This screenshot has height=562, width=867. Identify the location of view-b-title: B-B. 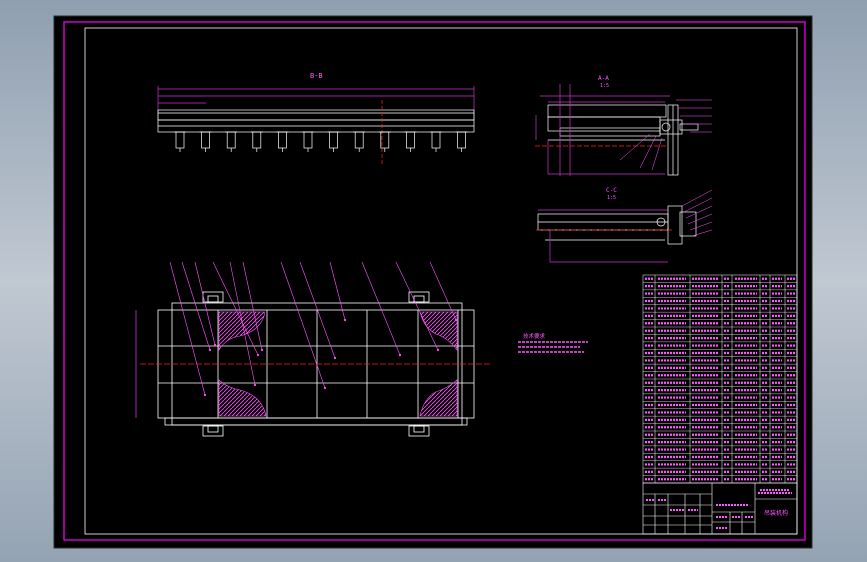
(316, 76).